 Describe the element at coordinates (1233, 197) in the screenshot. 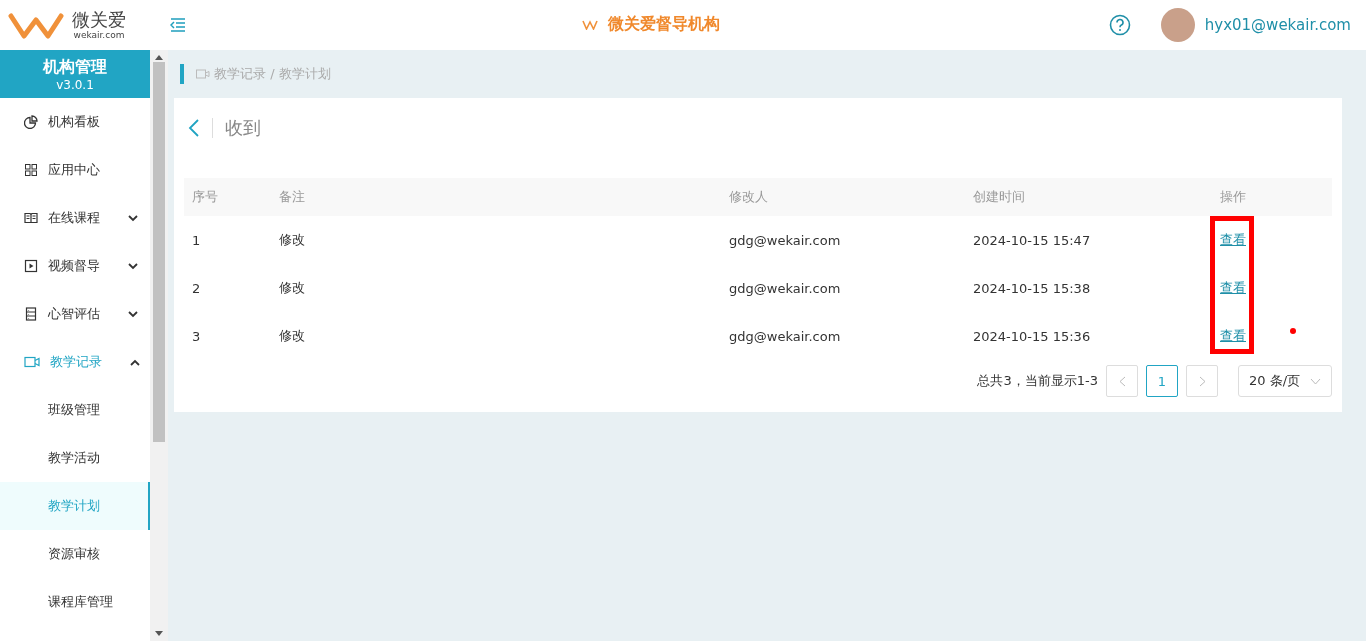

I see `column-header: 操作` at that location.